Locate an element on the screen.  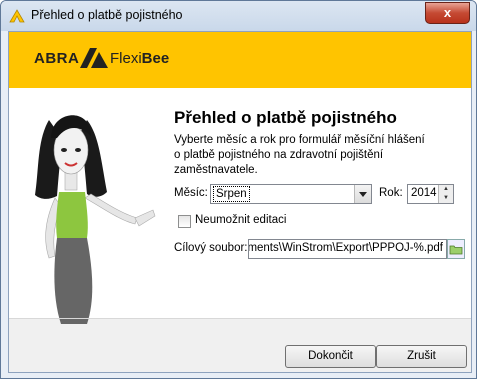
brand-banner: ABRA FlexiBee is located at coordinates (240, 60).